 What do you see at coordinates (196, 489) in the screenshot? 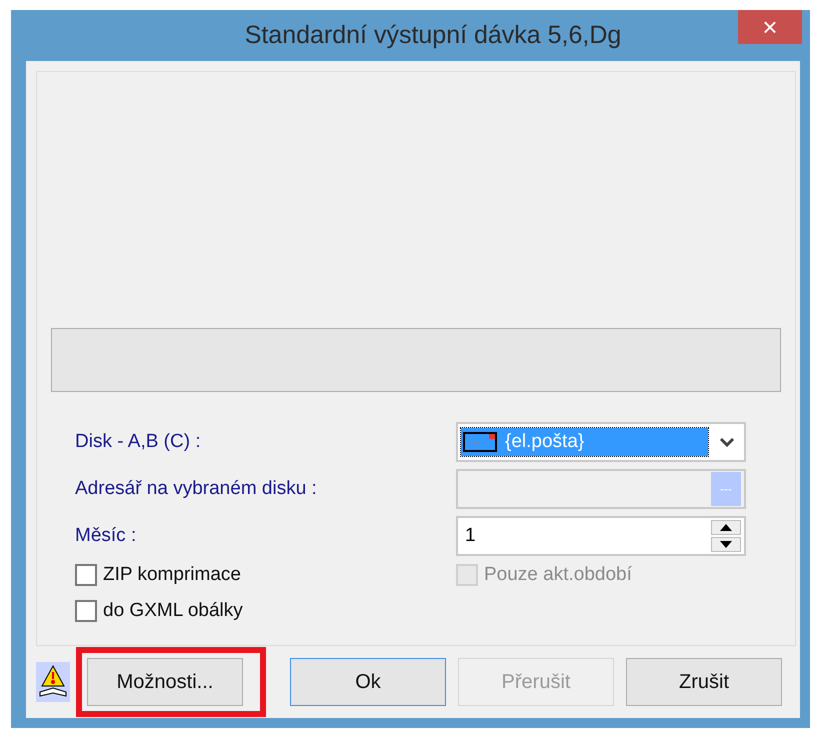
I see `field-label: Adresář na vybraném disku :` at bounding box center [196, 489].